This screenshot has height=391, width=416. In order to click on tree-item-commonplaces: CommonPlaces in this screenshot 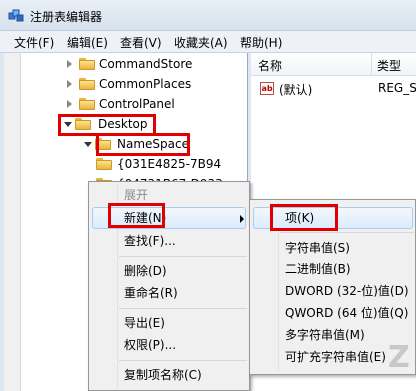, I will do `click(154, 84)`.